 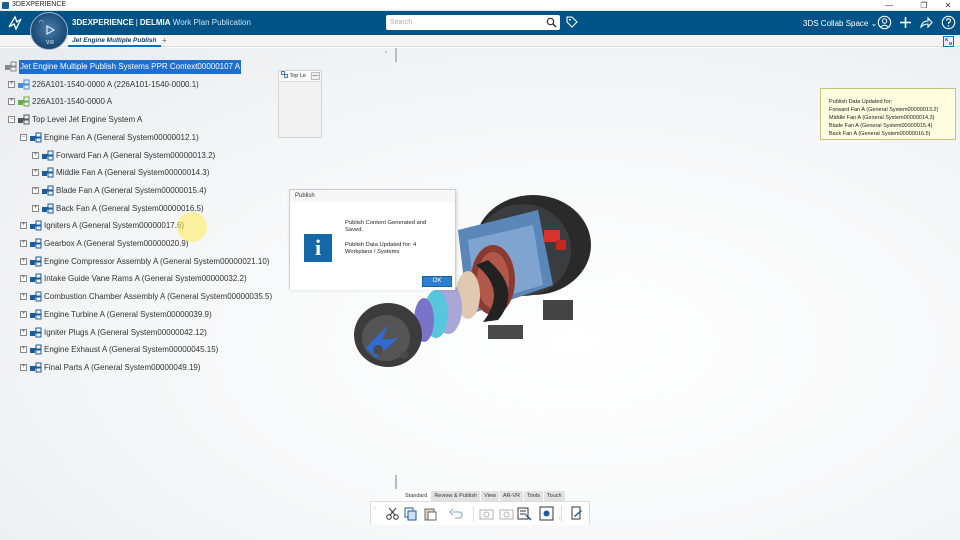 What do you see at coordinates (396, 55) in the screenshot?
I see `splitter-handle-top` at bounding box center [396, 55].